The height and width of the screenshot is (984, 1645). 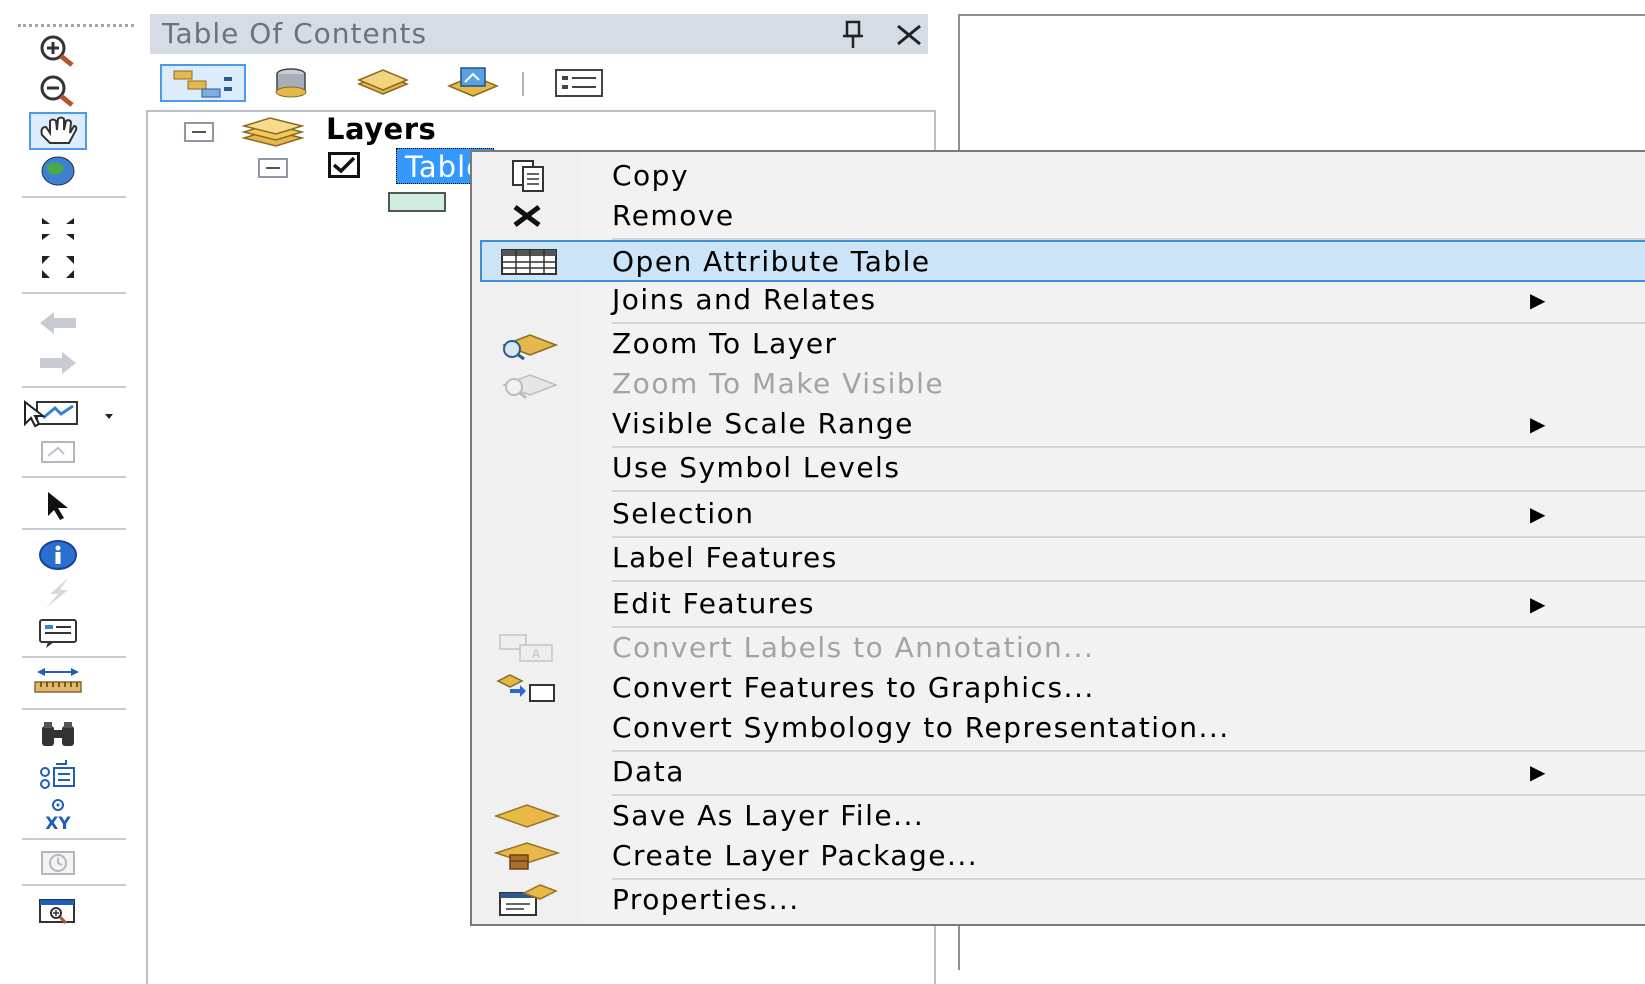 I want to click on zoom-in-tool, so click(x=58, y=51).